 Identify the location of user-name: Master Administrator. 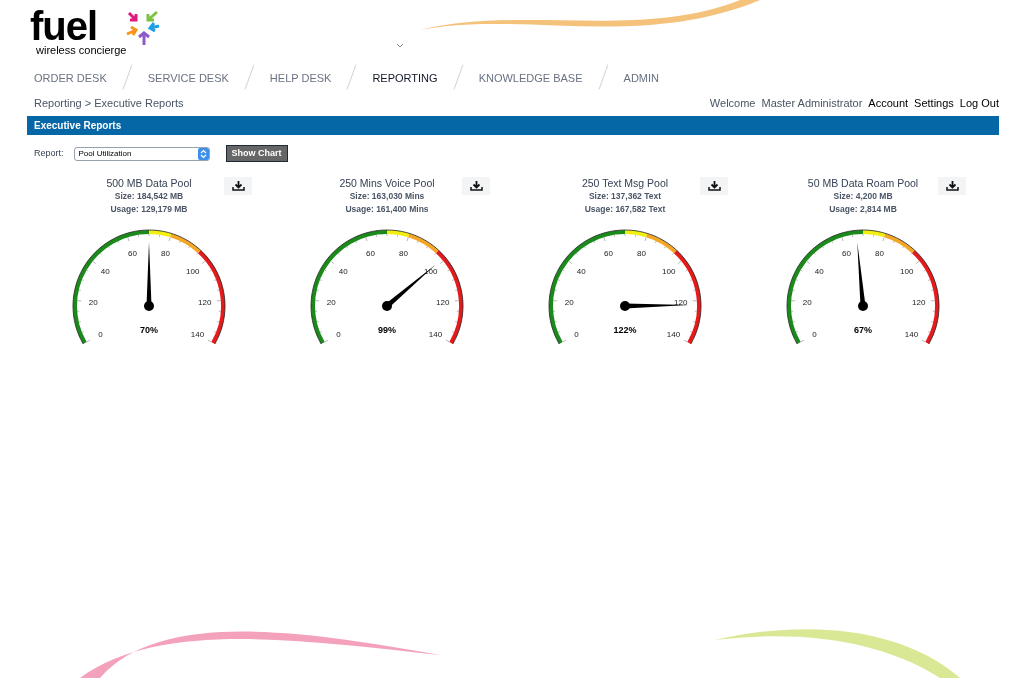
(812, 103).